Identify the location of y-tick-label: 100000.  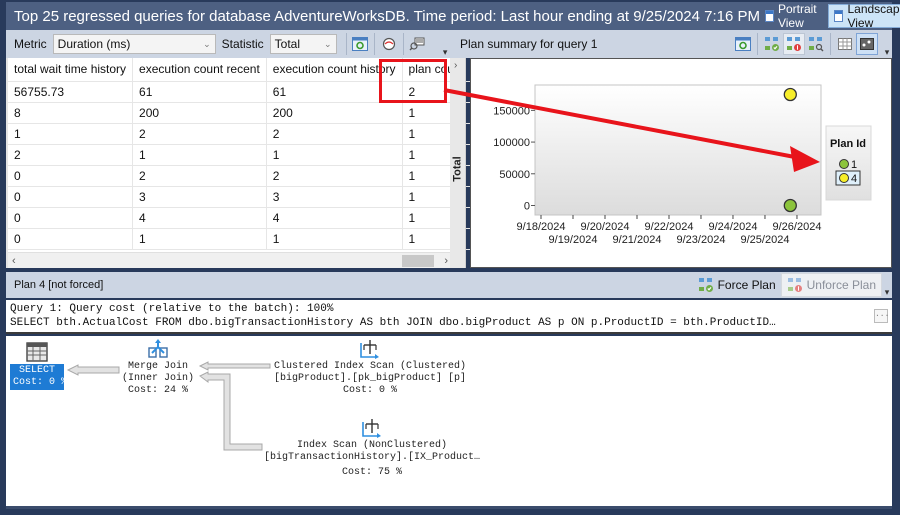
(511, 143).